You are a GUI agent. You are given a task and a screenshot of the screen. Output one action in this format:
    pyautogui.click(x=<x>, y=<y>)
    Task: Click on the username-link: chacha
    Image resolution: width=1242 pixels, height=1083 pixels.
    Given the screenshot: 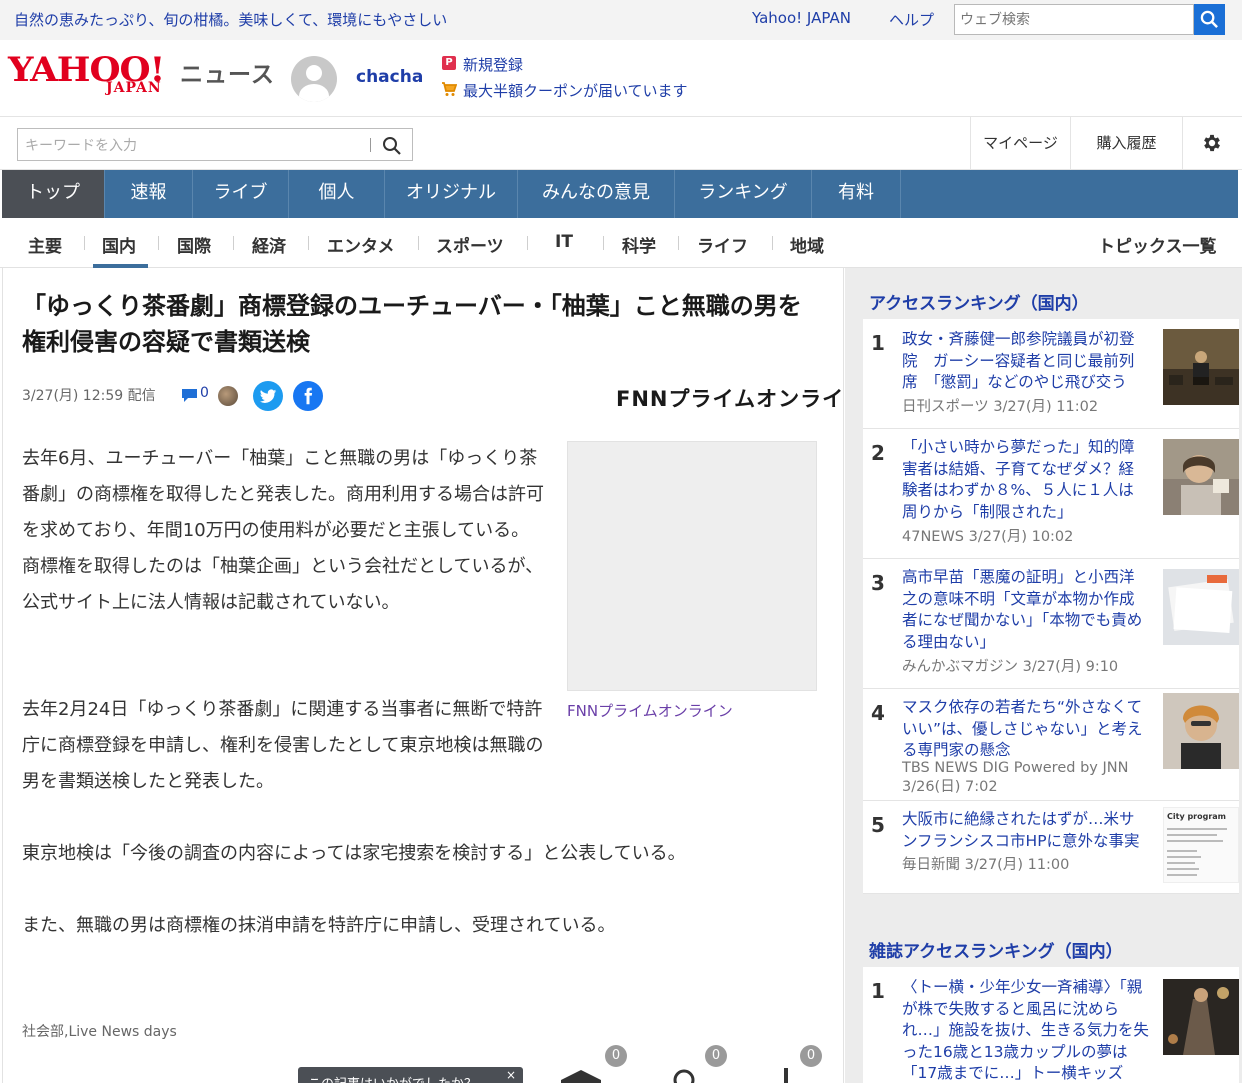 What is the action you would take?
    pyautogui.click(x=389, y=77)
    